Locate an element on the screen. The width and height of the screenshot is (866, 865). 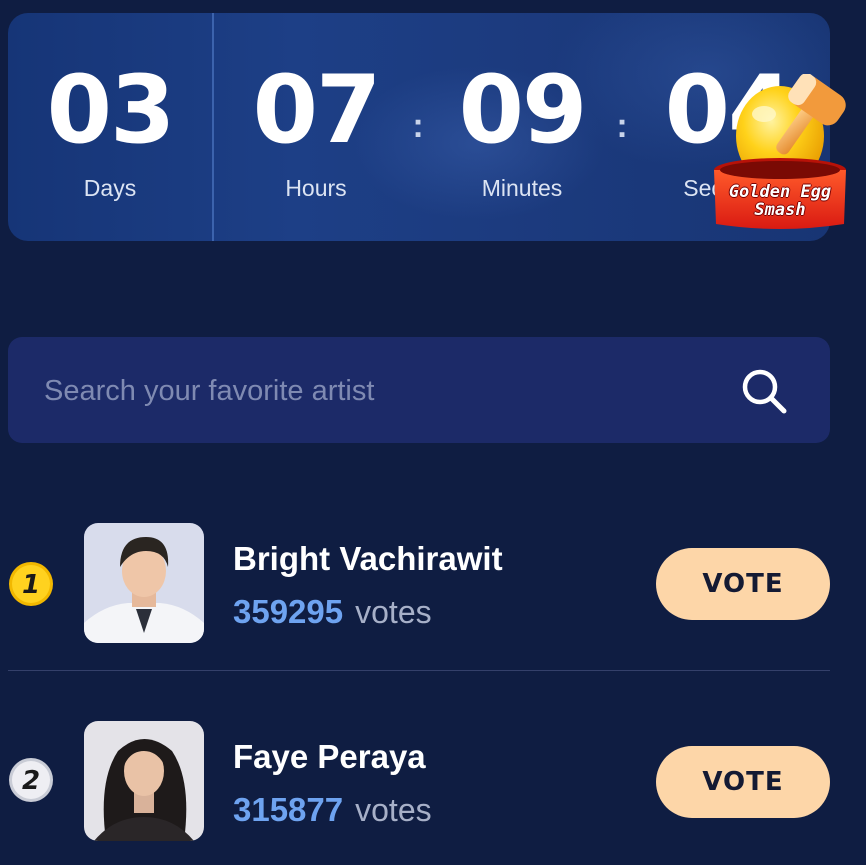
days-value: 03 is located at coordinates (111, 110).